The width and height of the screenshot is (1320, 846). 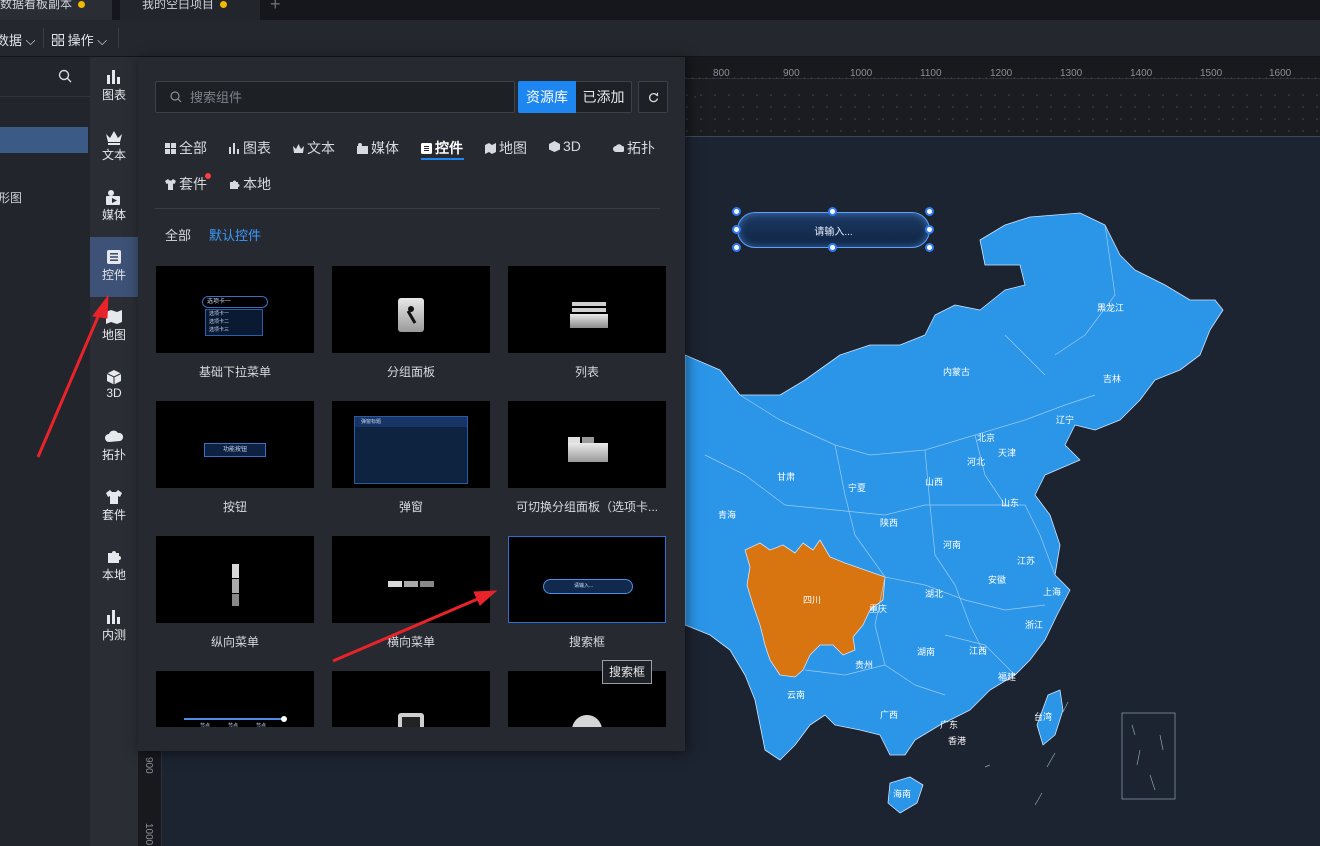 I want to click on component-rail: 图表 文本 媒体 控件 地图 3D 拓扑 套件 本地 内测, so click(x=114, y=451).